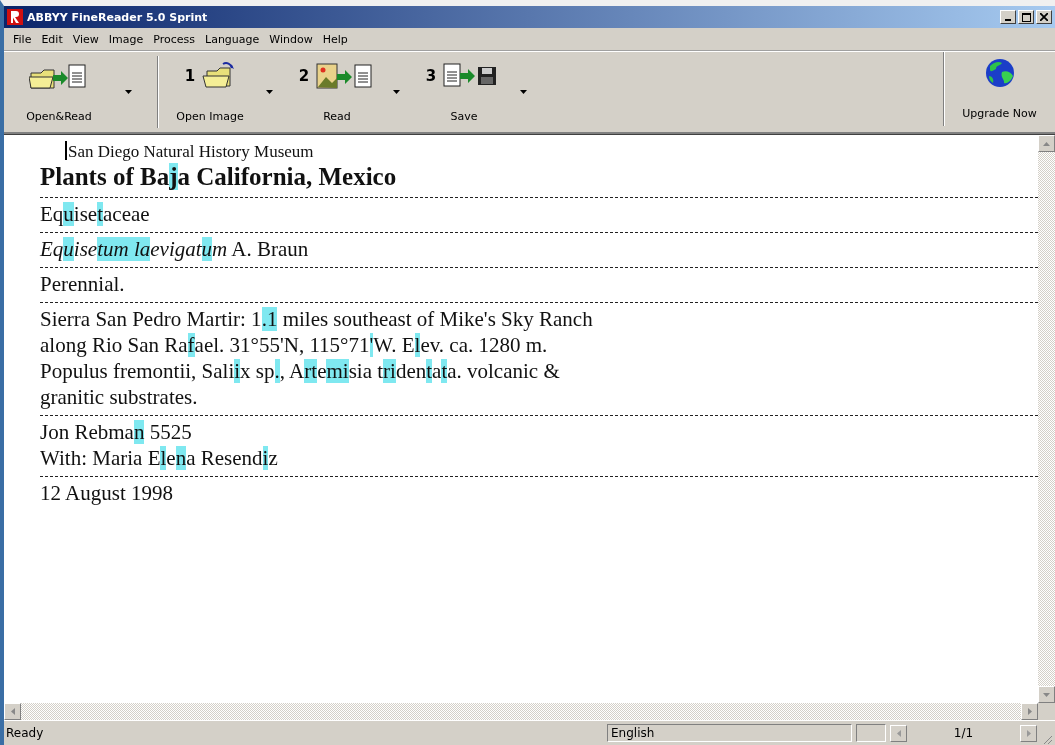  I want to click on maximize-button, so click(1026, 17).